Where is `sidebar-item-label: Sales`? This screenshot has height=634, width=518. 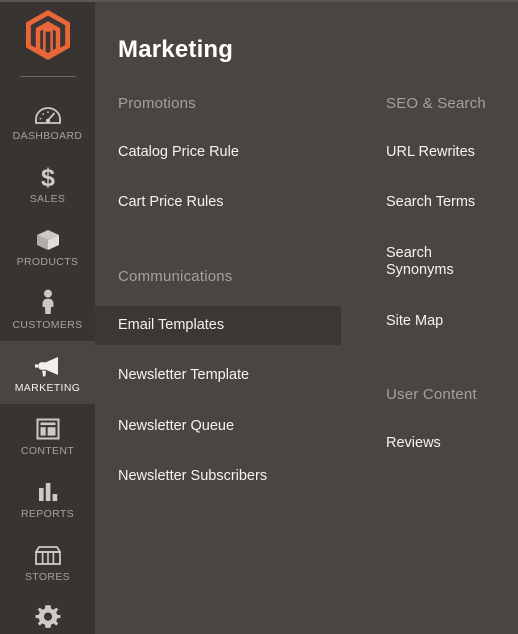 sidebar-item-label: Sales is located at coordinates (47, 198).